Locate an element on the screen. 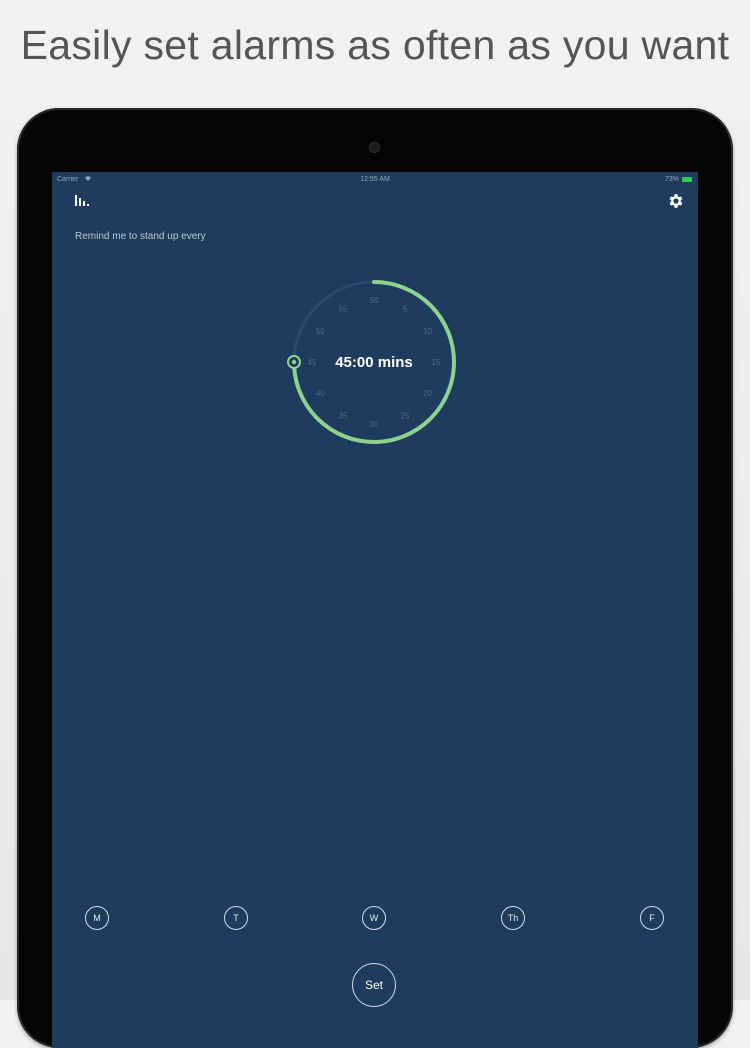  weekday-selector: M T W Th F is located at coordinates (375, 919).